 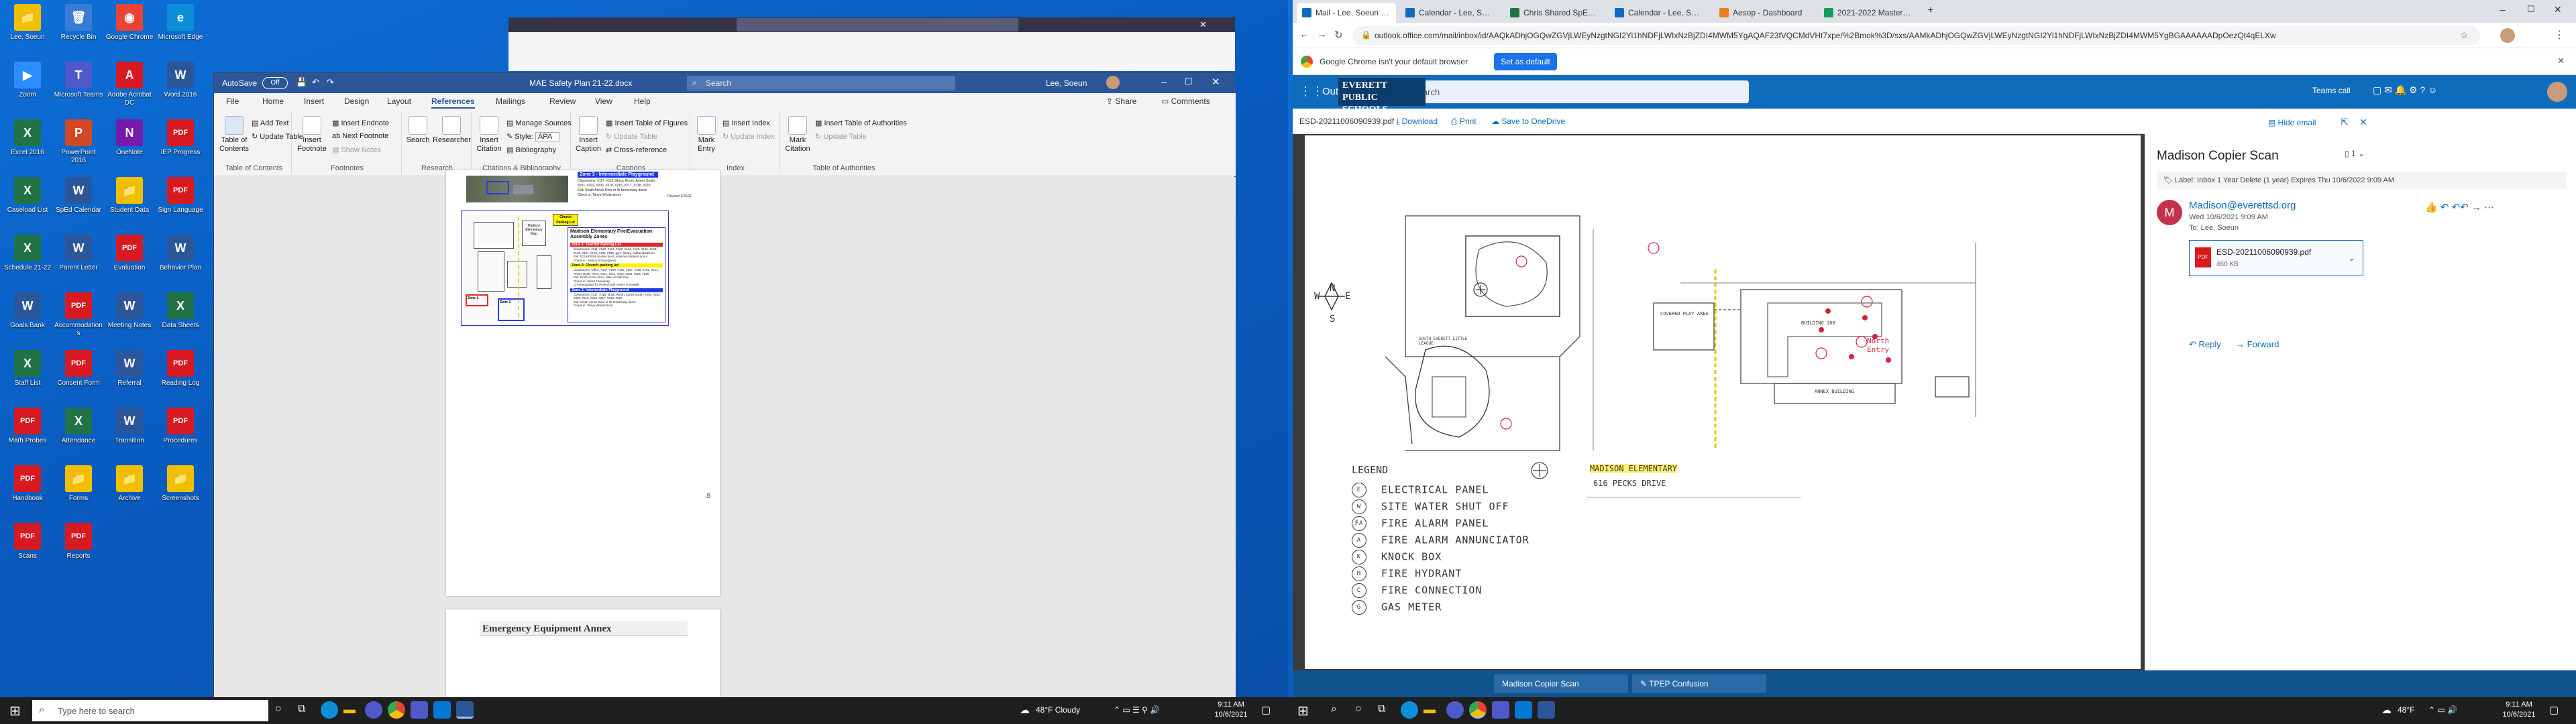 What do you see at coordinates (1528, 121) in the screenshot?
I see `save-onedrive-button: ☁ Save to OneDrive` at bounding box center [1528, 121].